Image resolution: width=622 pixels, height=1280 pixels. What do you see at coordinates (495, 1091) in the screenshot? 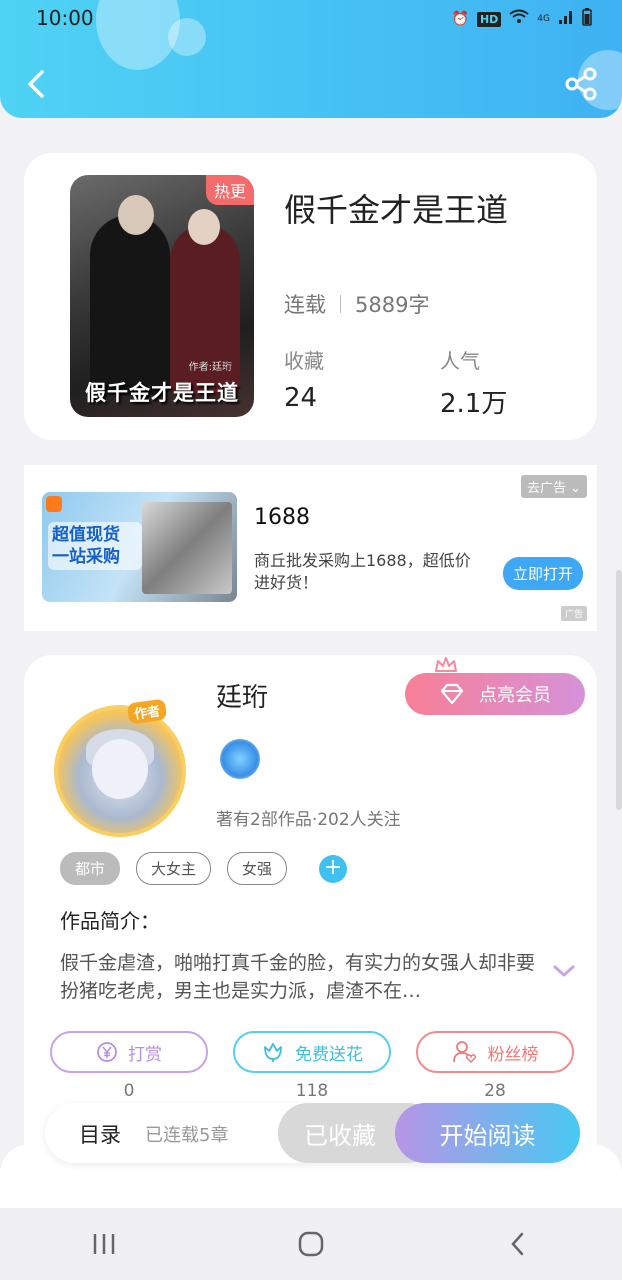
I see `fan-count: 28` at bounding box center [495, 1091].